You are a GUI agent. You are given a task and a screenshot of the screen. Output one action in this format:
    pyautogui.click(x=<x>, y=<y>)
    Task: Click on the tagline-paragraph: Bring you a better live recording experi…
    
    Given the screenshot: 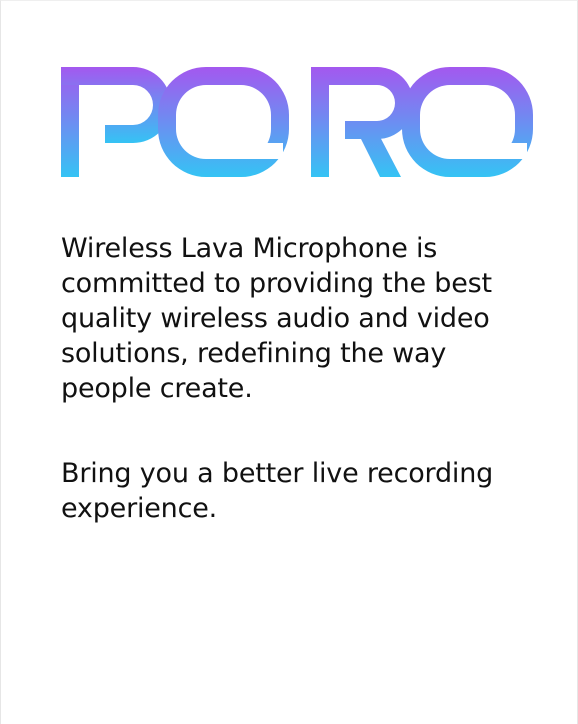 What is the action you would take?
    pyautogui.click(x=277, y=491)
    